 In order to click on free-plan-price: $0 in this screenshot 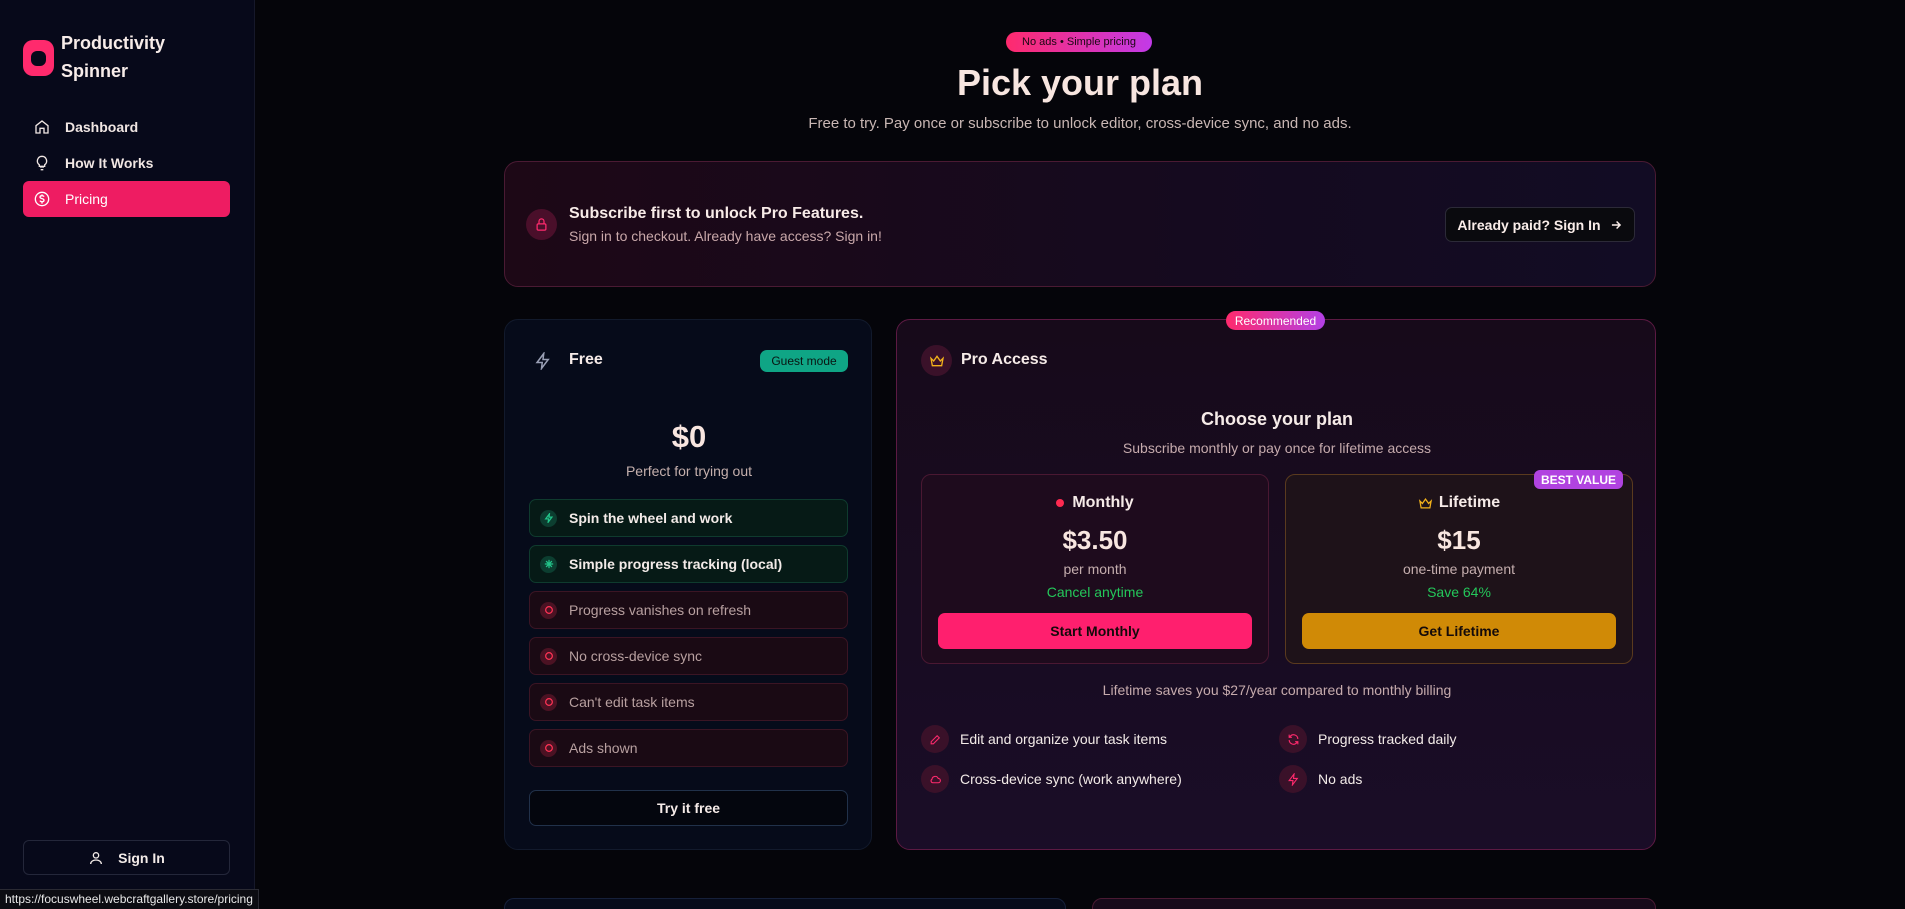, I will do `click(689, 436)`.